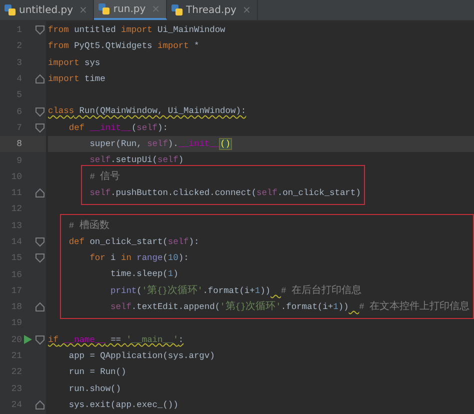  What do you see at coordinates (89, 225) in the screenshot?
I see `code-line: # 槽函数` at bounding box center [89, 225].